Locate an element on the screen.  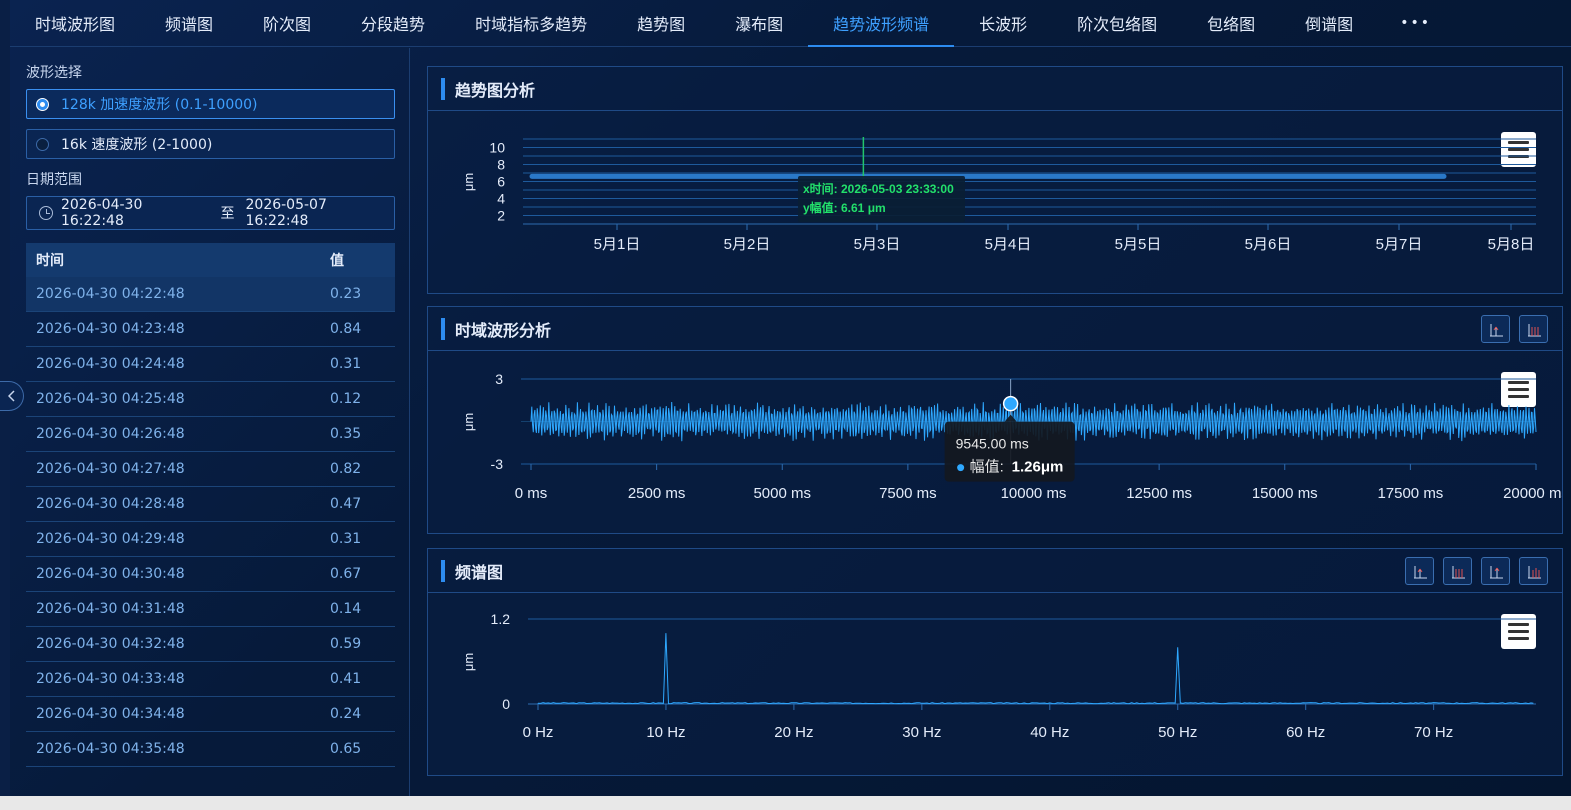
cell-value: 0.23 is located at coordinates (346, 294).